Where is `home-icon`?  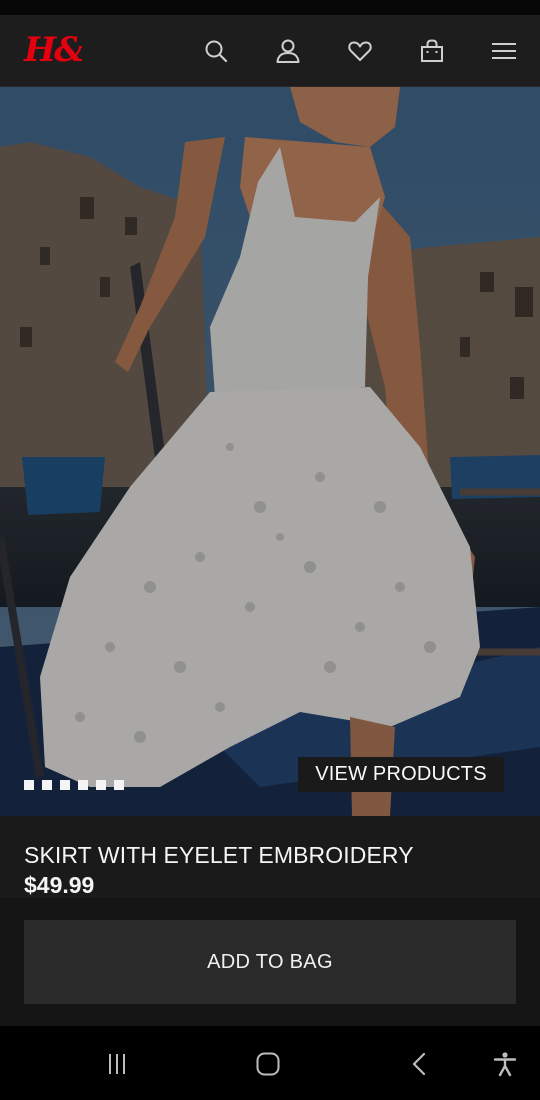 home-icon is located at coordinates (268, 1064).